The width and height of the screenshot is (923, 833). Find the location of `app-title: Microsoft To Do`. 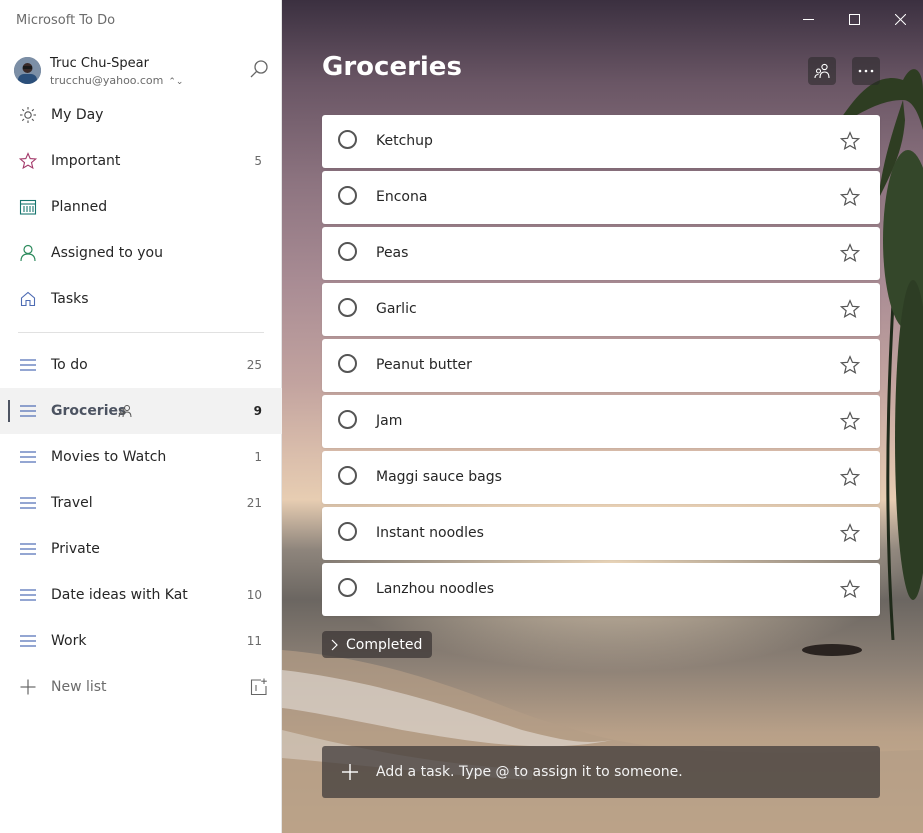

app-title: Microsoft To Do is located at coordinates (66, 20).